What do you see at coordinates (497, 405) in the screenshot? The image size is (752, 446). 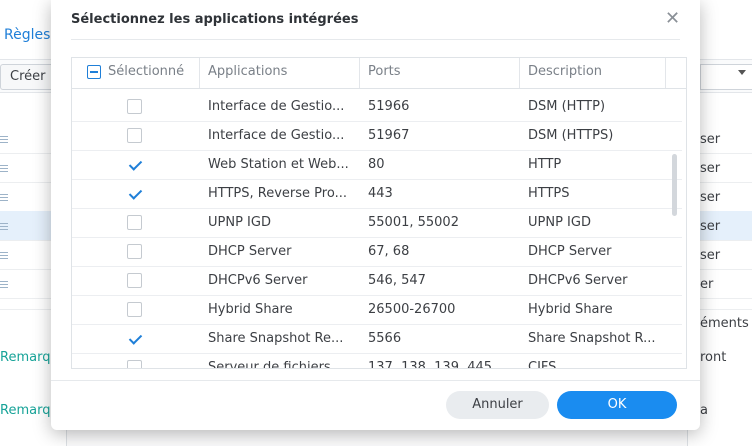 I see `cancel-button: Annuler` at bounding box center [497, 405].